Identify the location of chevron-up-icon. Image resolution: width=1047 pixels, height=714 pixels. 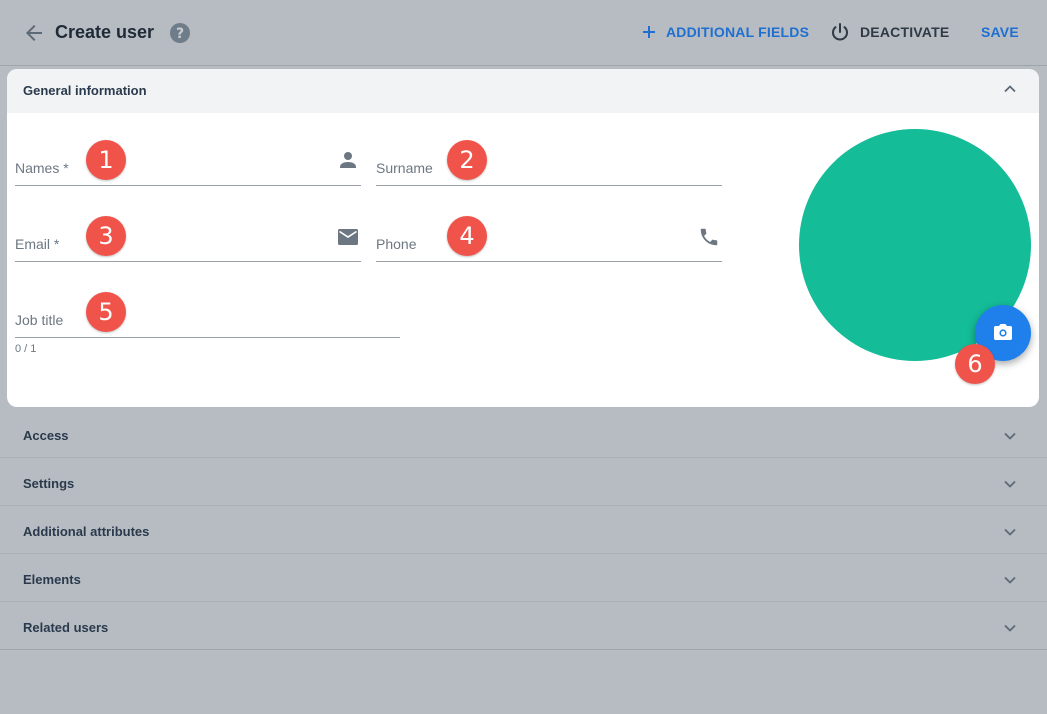
(1010, 89).